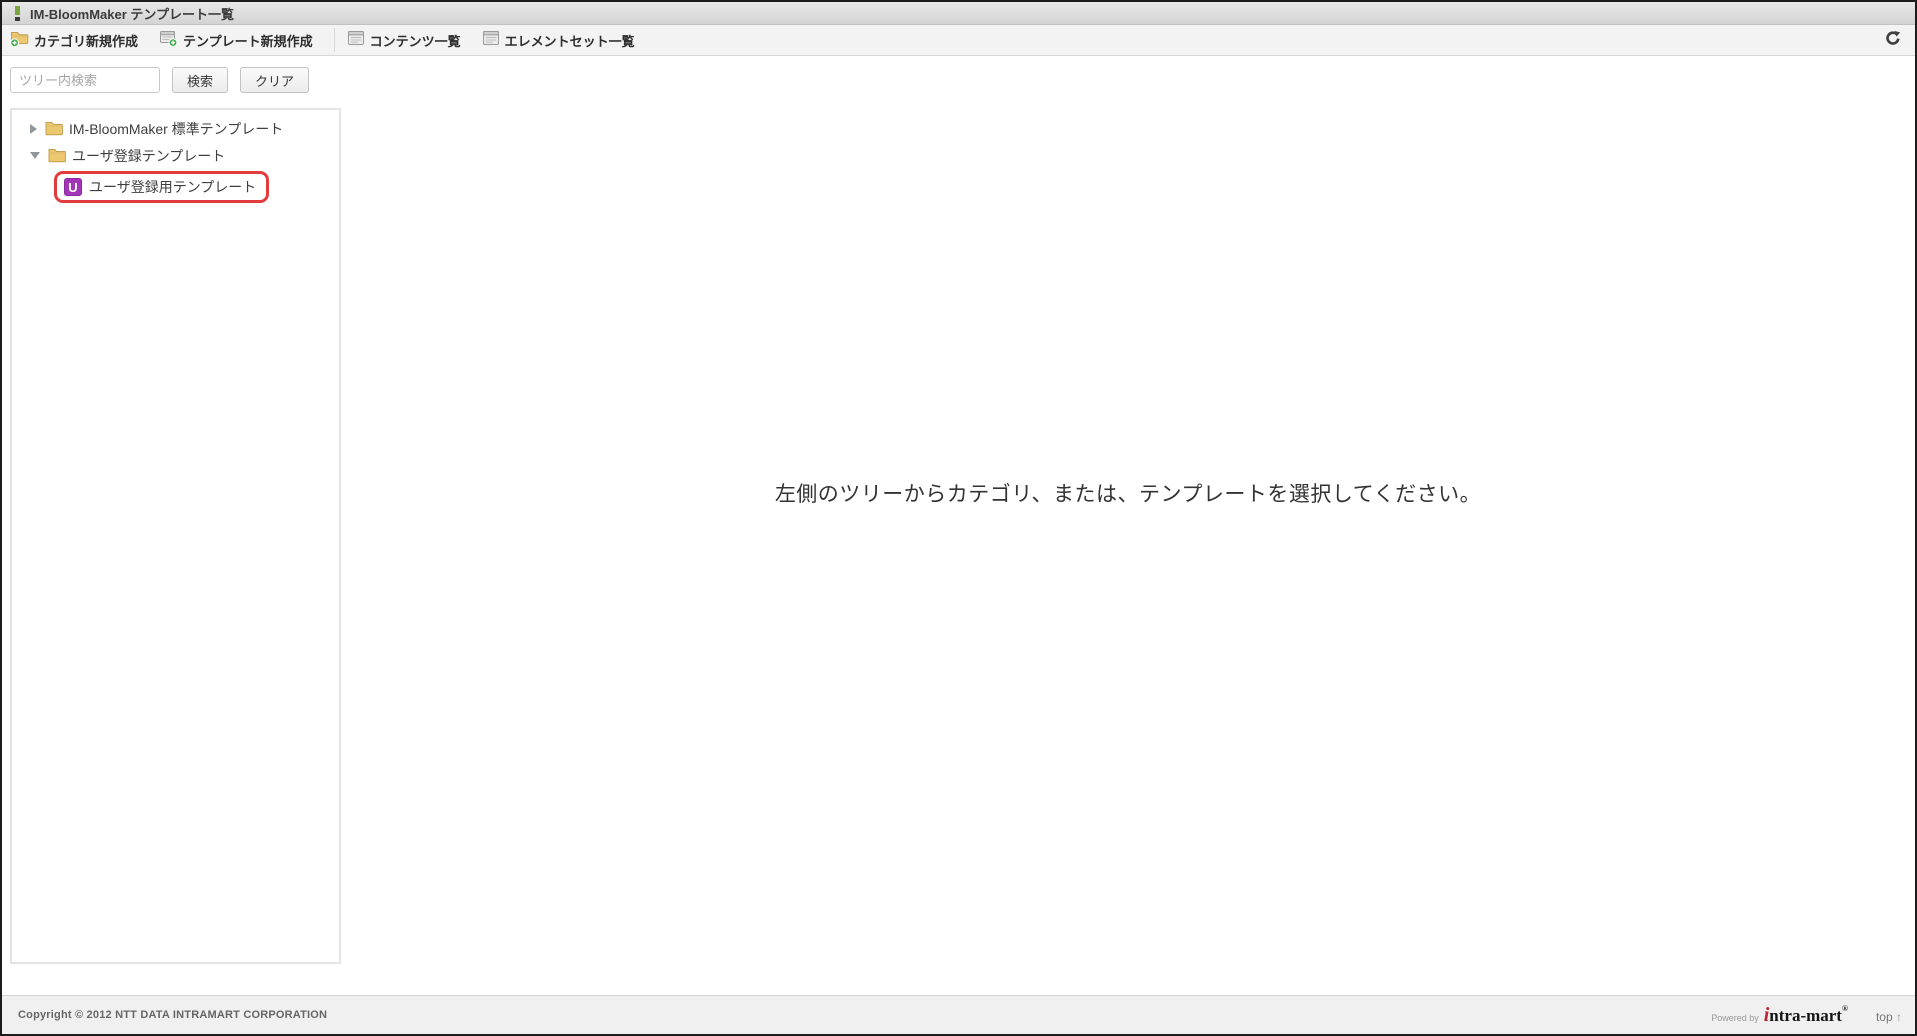 Image resolution: width=1917 pixels, height=1036 pixels. I want to click on powered-by-text: Powered by, so click(1735, 1017).